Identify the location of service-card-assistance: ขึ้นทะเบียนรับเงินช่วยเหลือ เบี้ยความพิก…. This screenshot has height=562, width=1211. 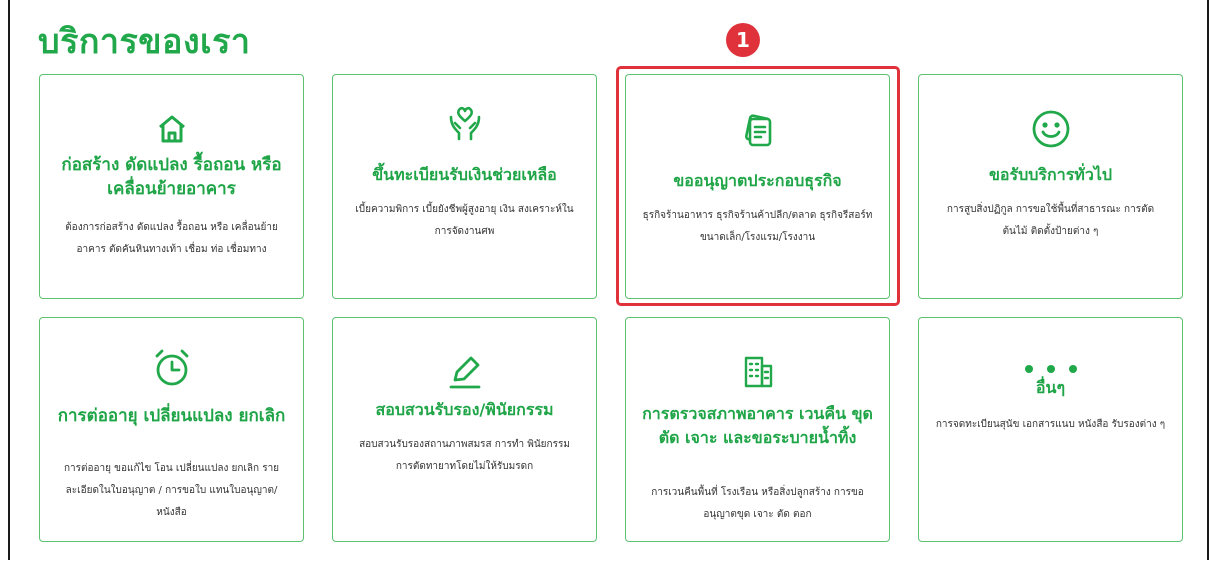
(464, 186).